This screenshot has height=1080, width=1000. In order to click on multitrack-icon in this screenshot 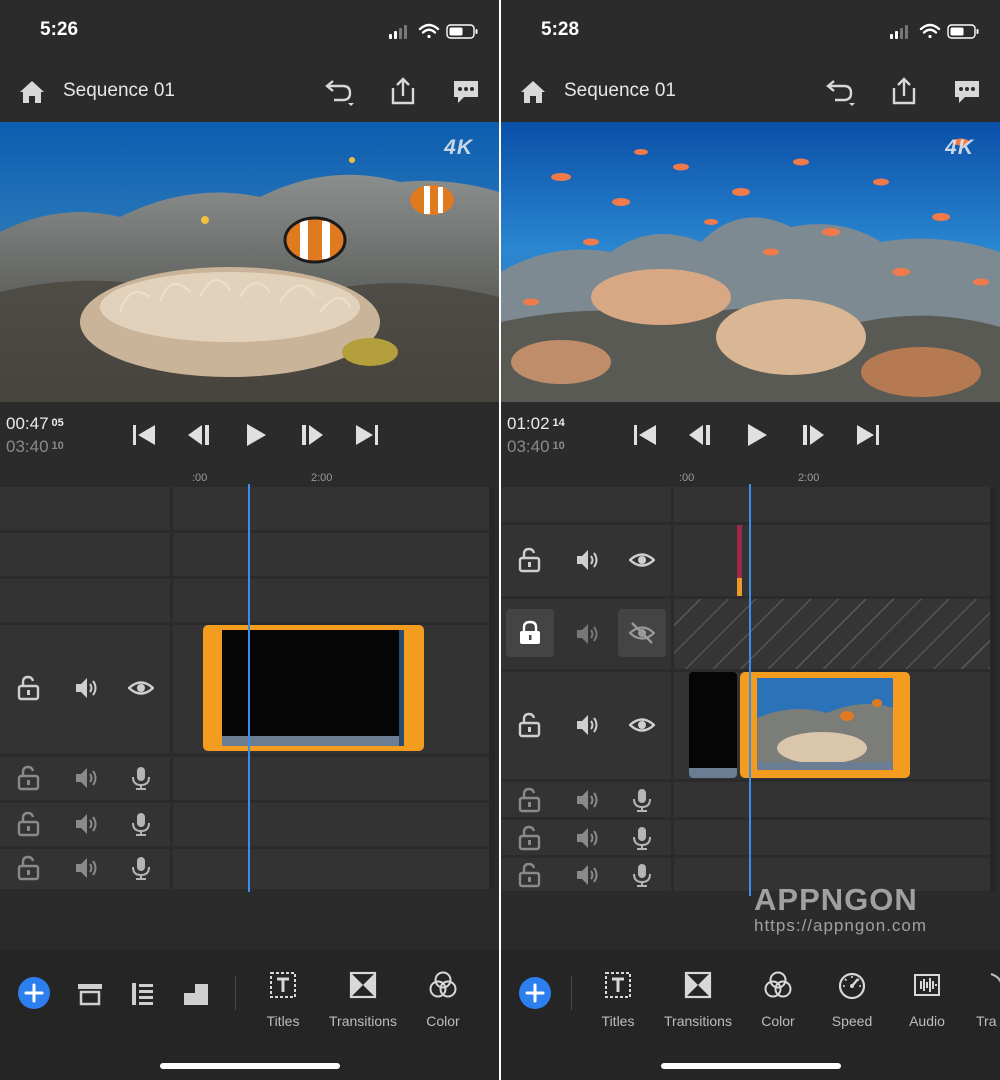, I will do `click(143, 994)`.